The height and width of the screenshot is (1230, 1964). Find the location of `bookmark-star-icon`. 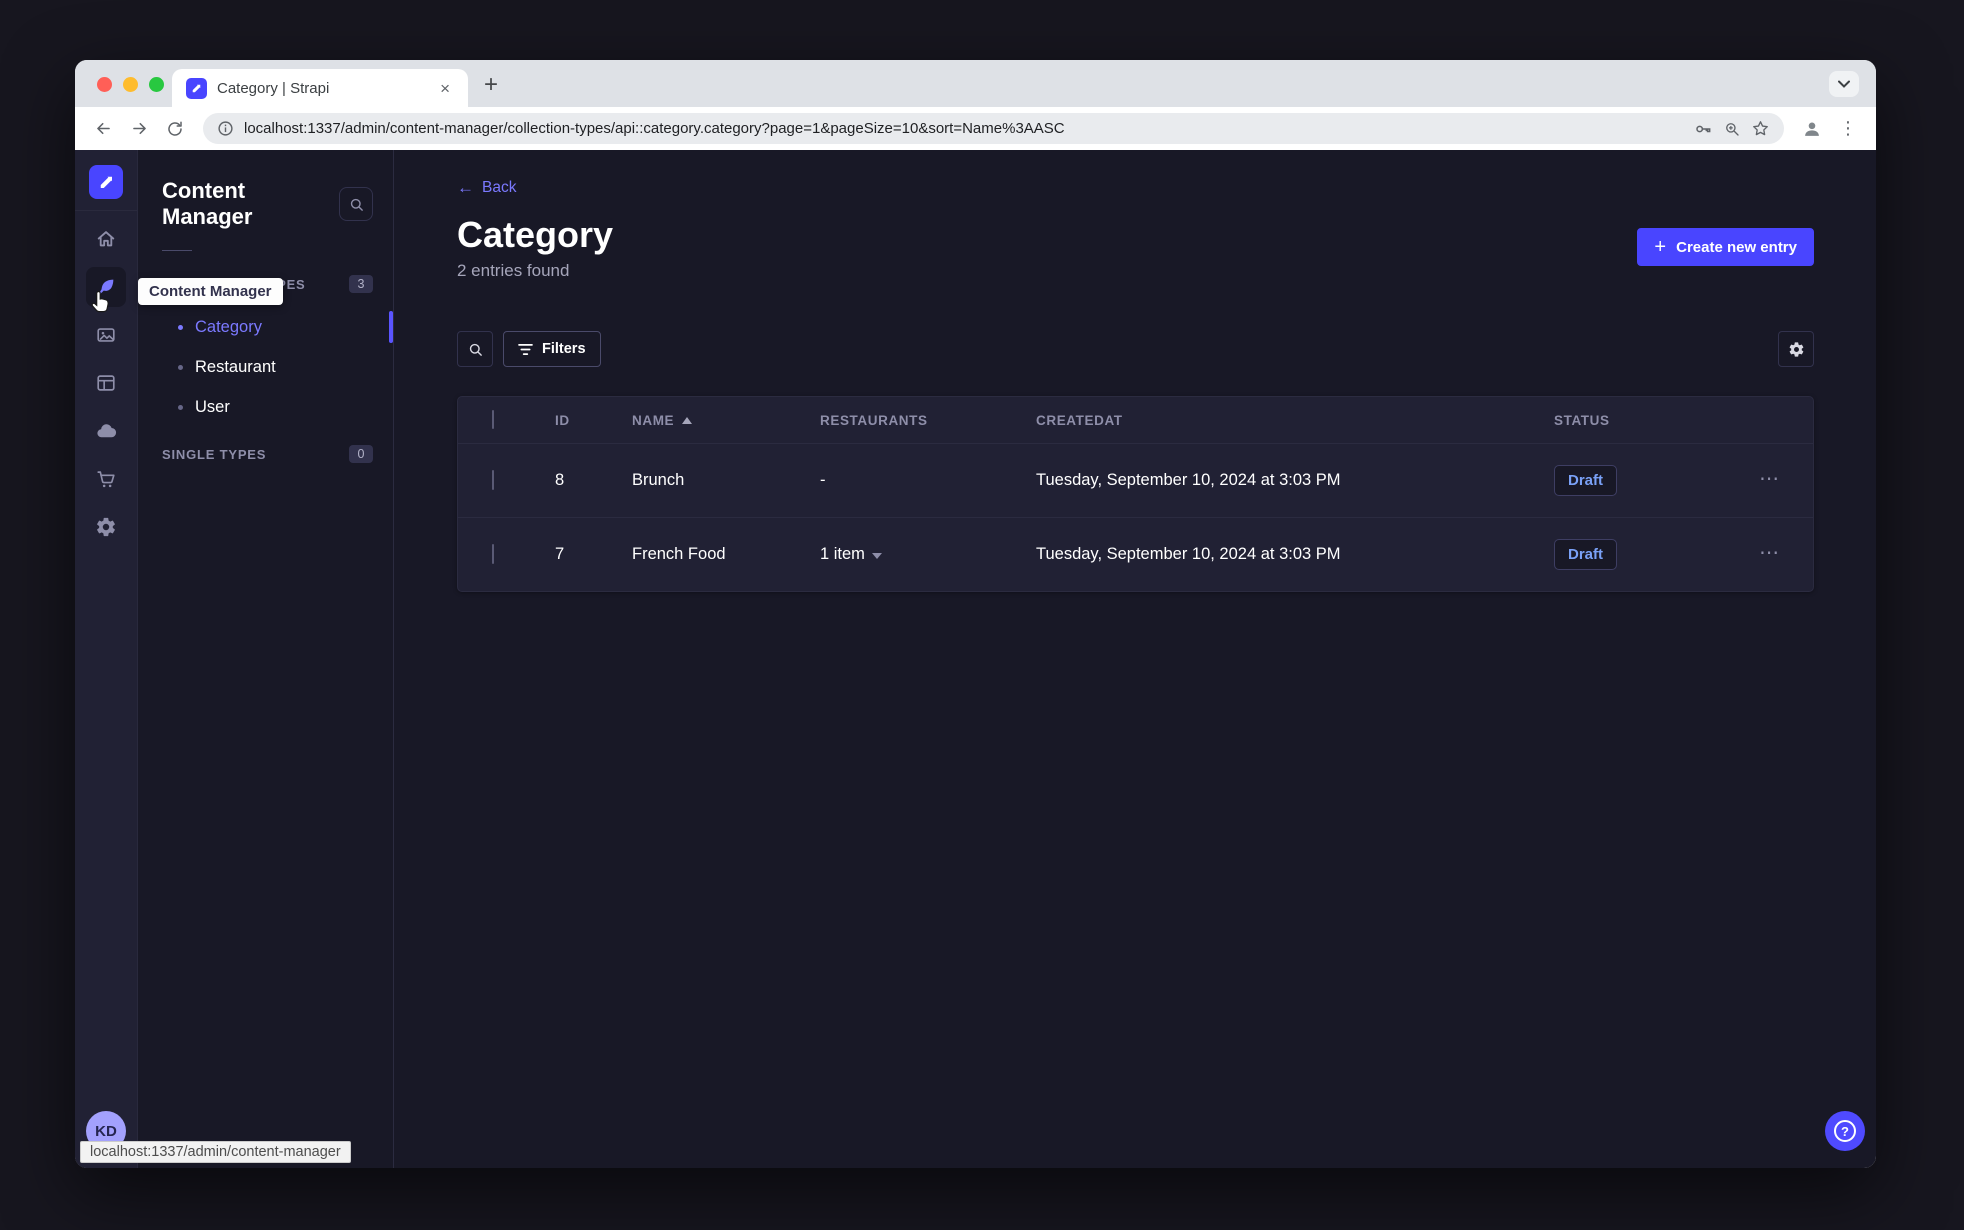

bookmark-star-icon is located at coordinates (1760, 128).